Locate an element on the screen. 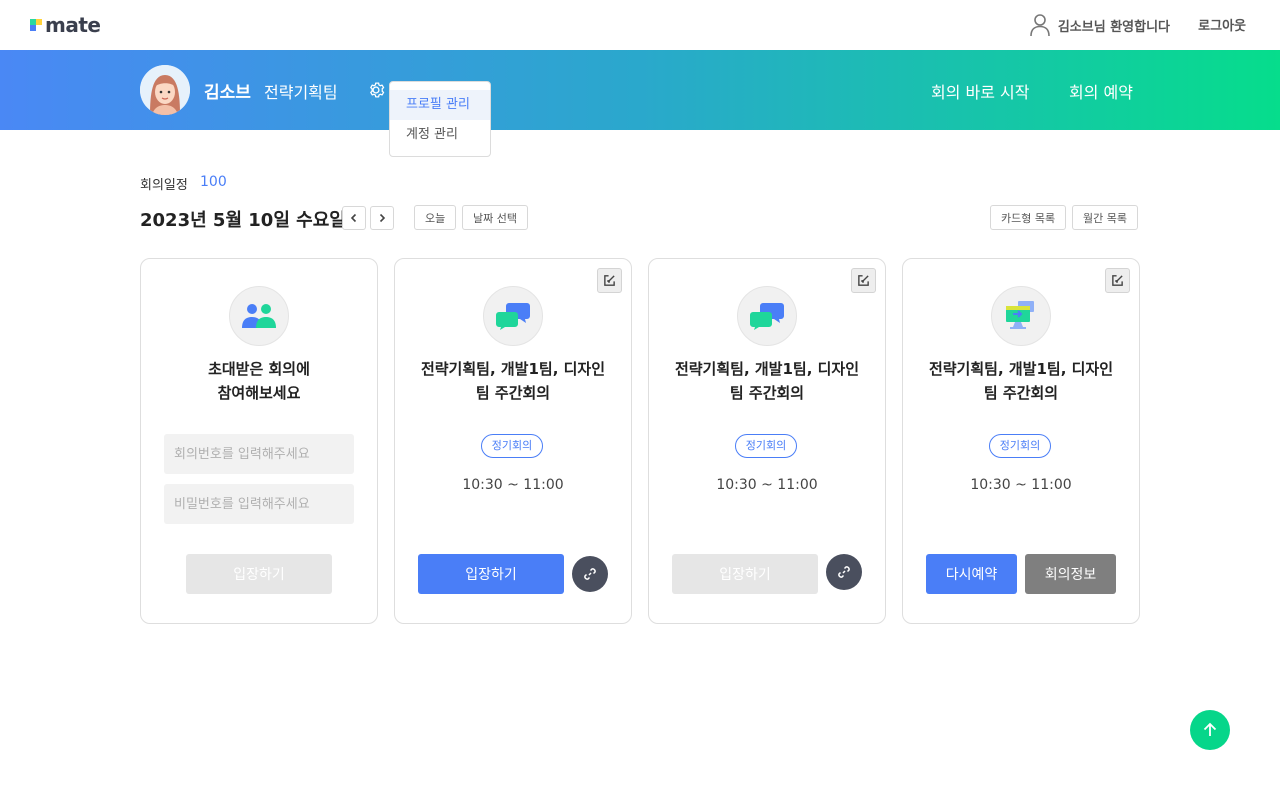 The height and width of the screenshot is (800, 1280). user-team: 전략기획팀 is located at coordinates (301, 92).